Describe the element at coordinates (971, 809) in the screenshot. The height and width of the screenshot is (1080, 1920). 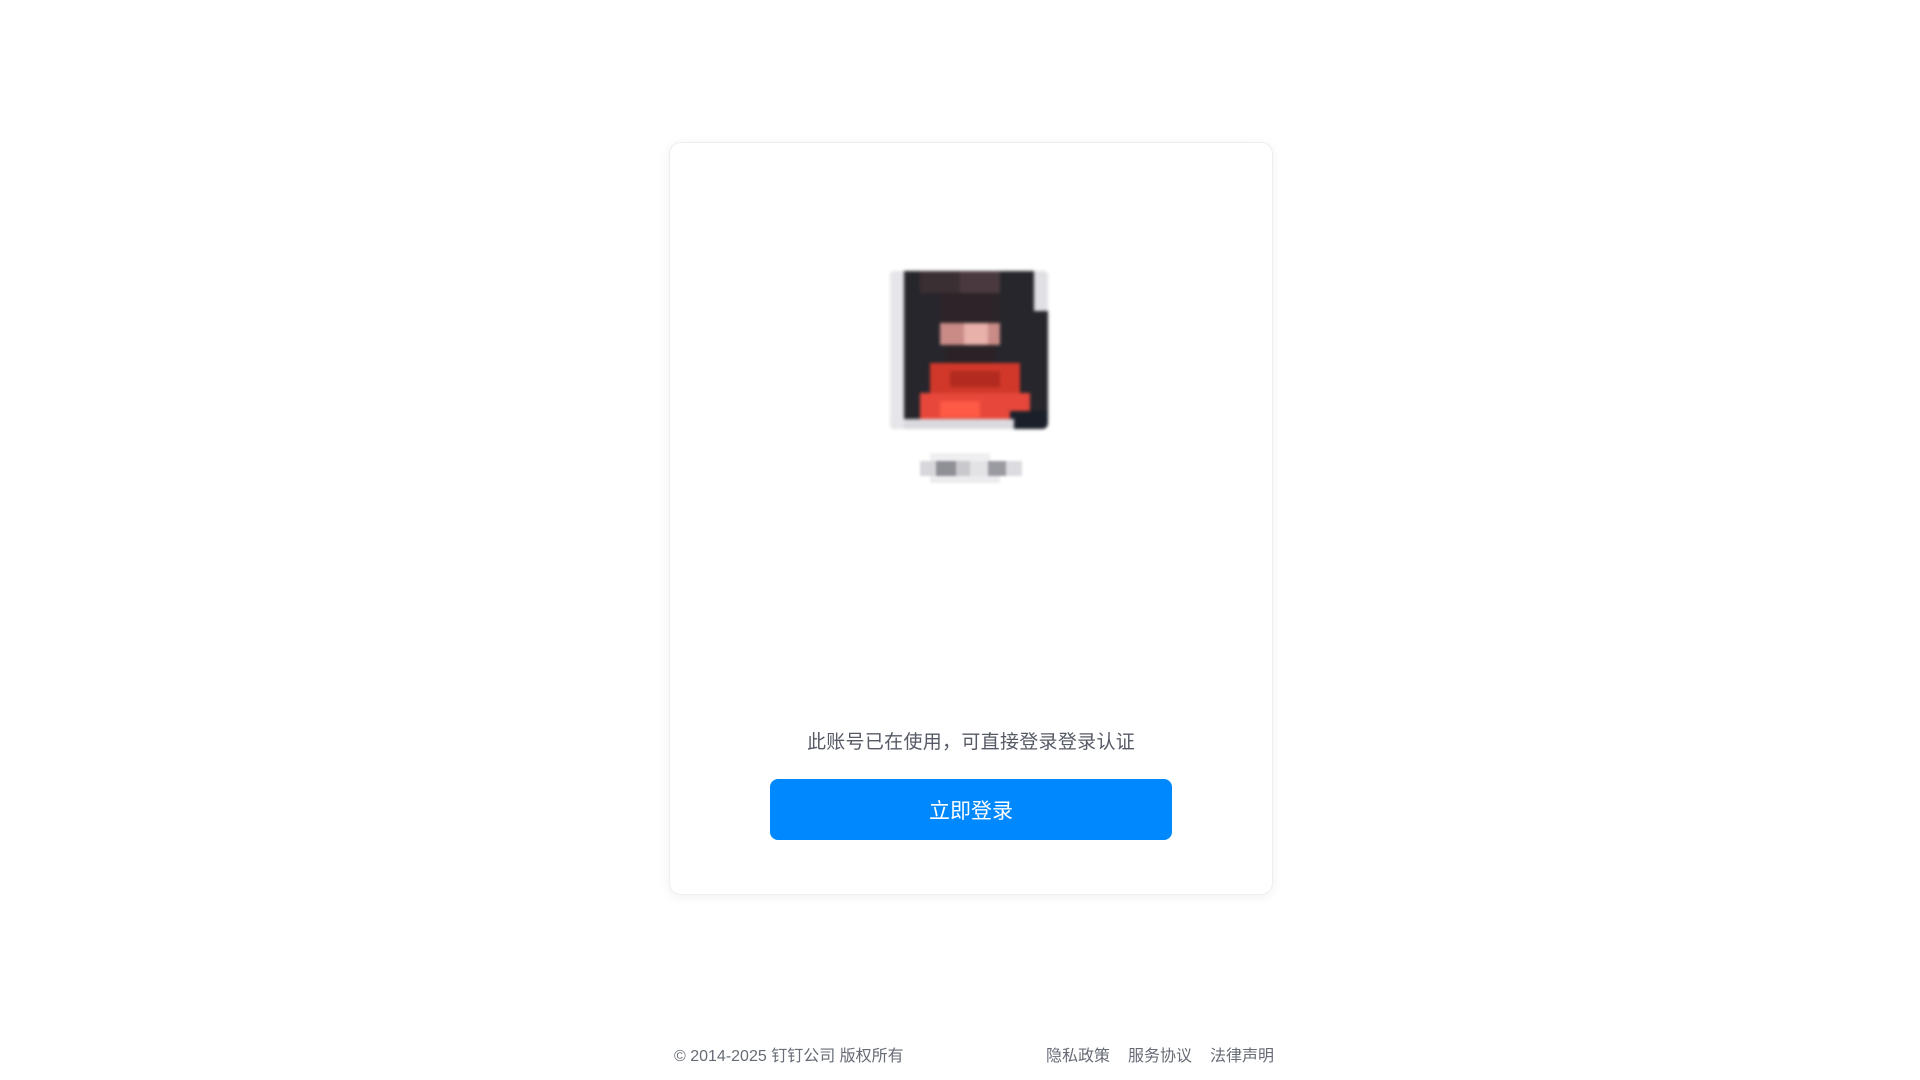
I see `login-button: 立即登录` at that location.